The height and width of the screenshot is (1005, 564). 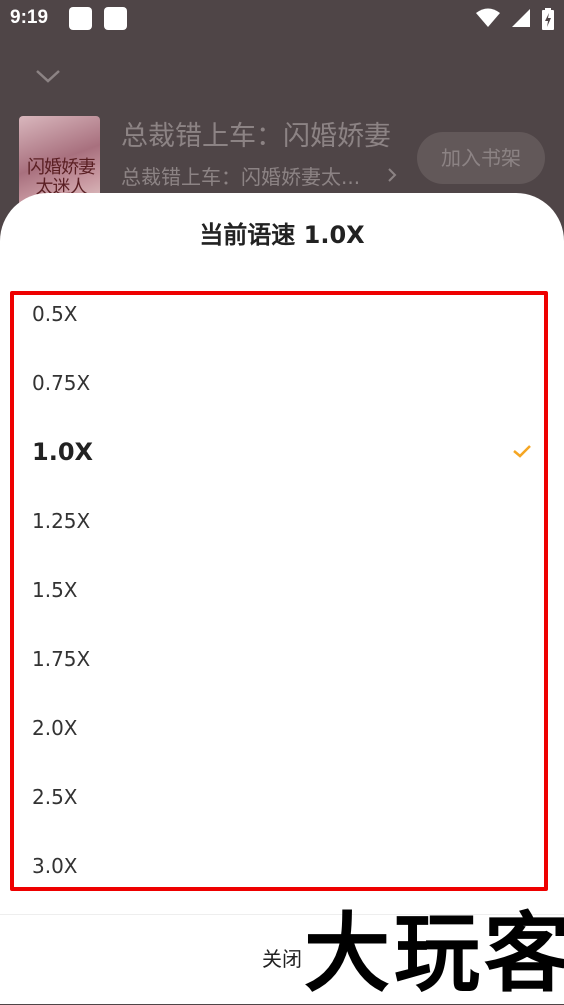 I want to click on status-bar: 9:19, so click(x=282, y=19).